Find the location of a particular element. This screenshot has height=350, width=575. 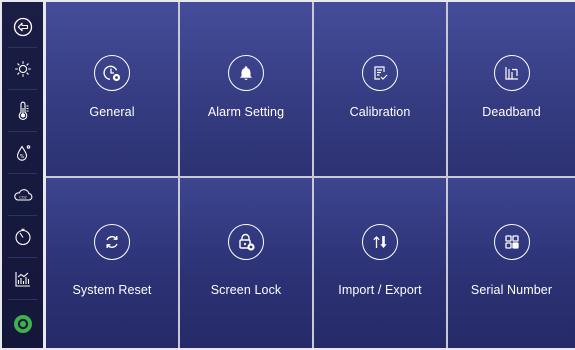

humidity-icon: % is located at coordinates (23, 153).